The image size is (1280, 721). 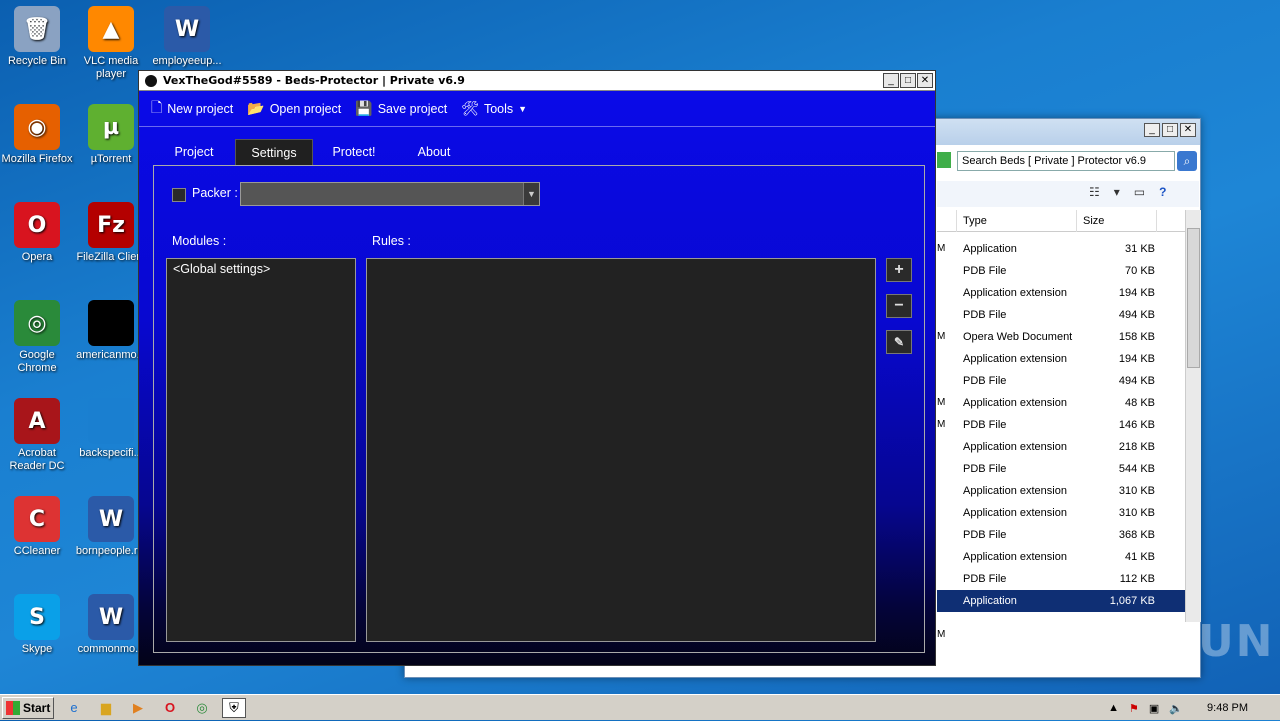 What do you see at coordinates (364, 108) in the screenshot?
I see `save-icon: 💾` at bounding box center [364, 108].